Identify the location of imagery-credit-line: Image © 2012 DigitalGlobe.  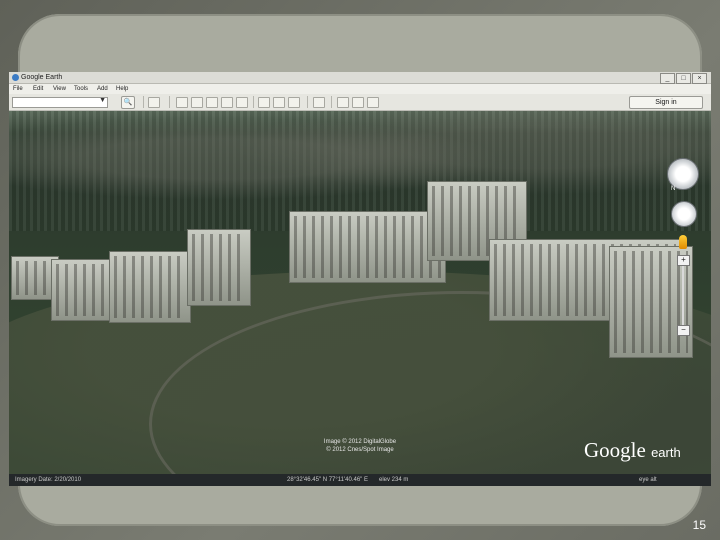
(360, 442).